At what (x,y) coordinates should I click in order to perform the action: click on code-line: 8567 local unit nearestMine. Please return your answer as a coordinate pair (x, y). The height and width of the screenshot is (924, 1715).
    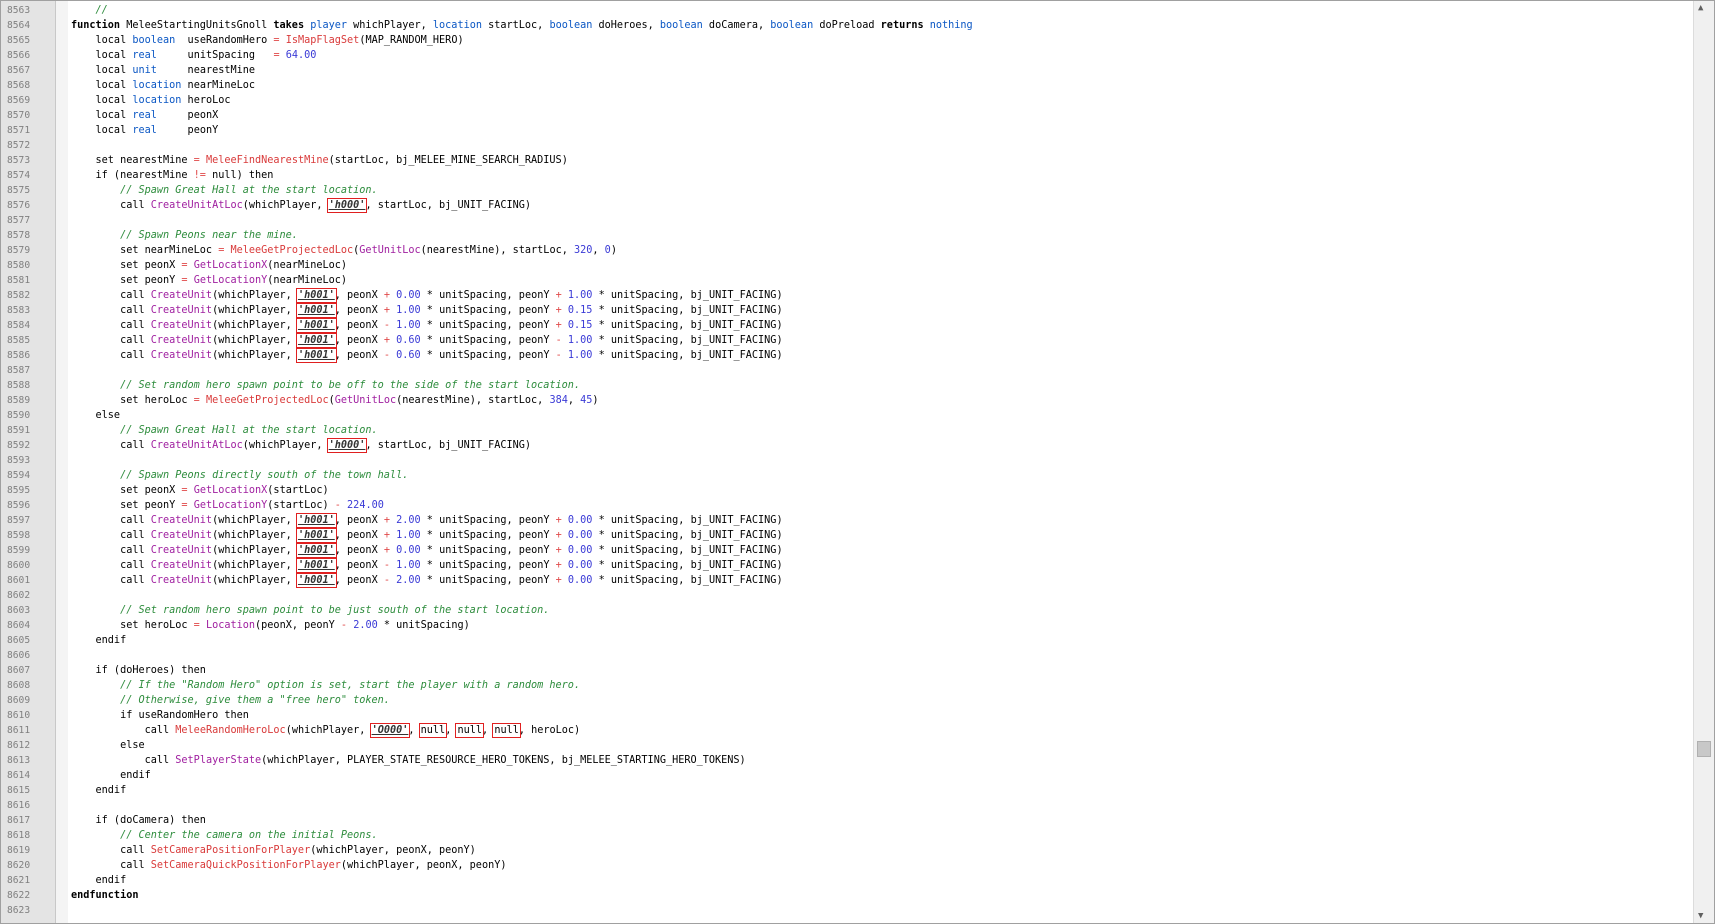
    Looking at the image, I should click on (850, 70).